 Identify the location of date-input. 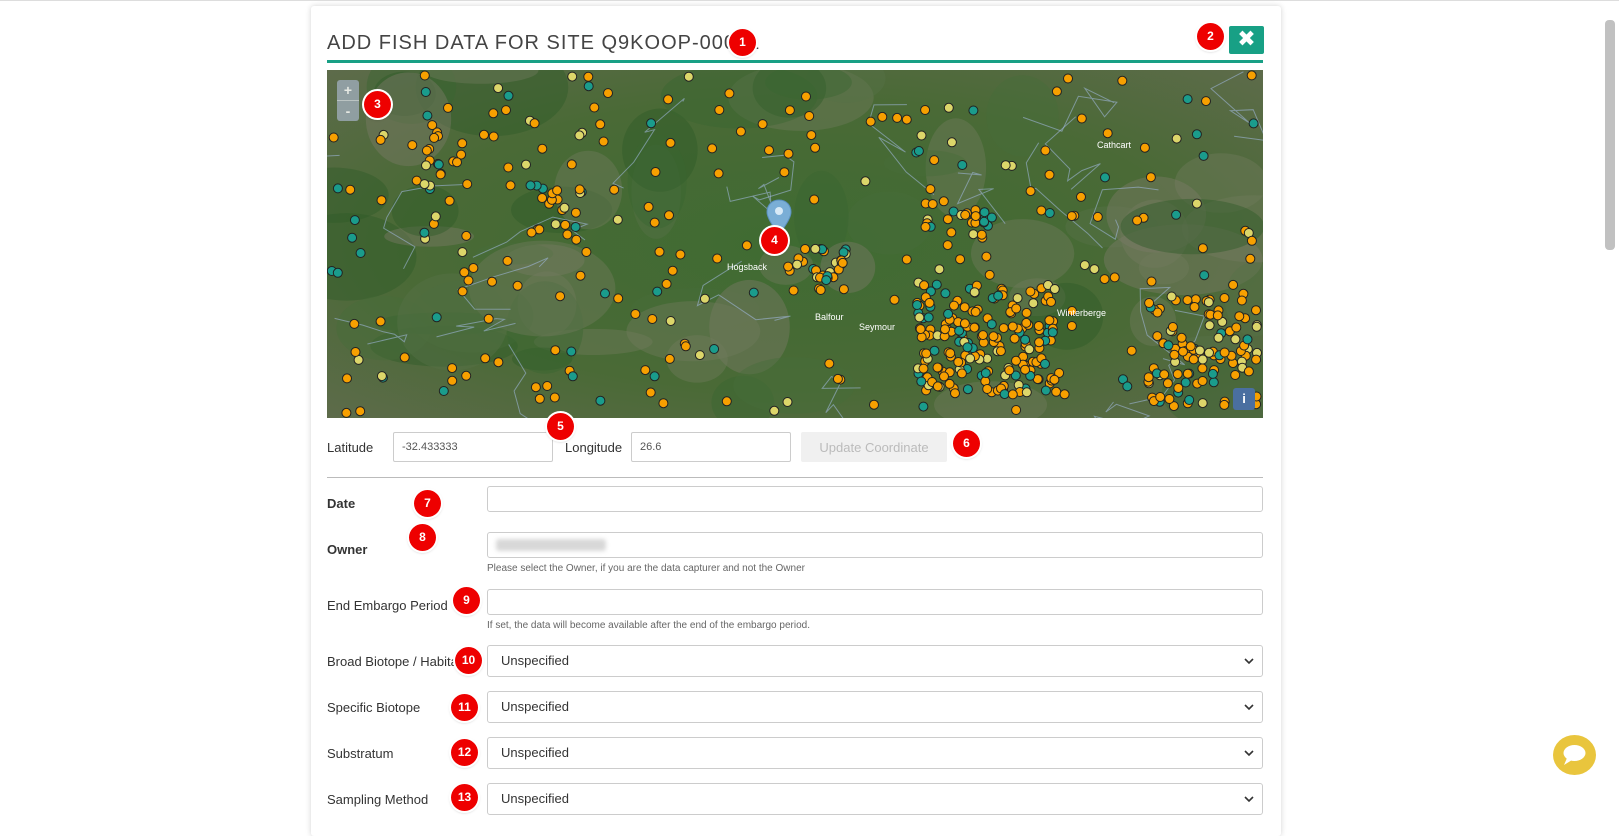
(875, 499).